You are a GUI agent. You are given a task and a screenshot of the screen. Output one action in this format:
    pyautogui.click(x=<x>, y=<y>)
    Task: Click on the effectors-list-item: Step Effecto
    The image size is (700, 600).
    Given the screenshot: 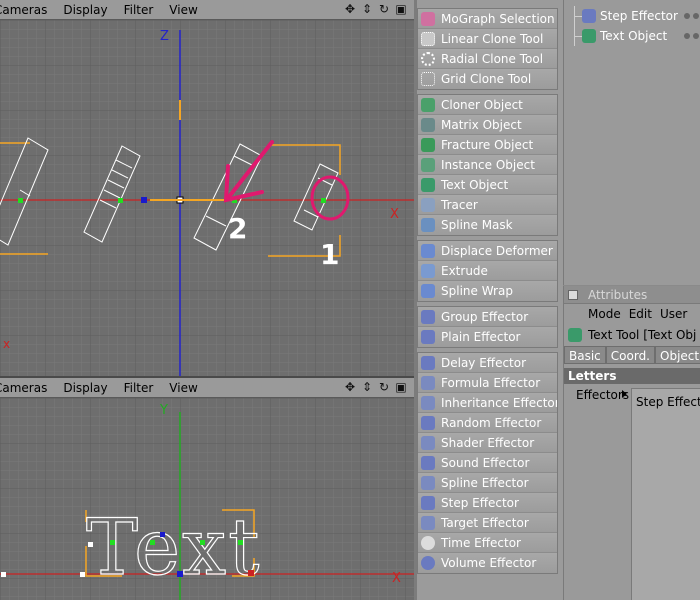 What is the action you would take?
    pyautogui.click(x=666, y=399)
    